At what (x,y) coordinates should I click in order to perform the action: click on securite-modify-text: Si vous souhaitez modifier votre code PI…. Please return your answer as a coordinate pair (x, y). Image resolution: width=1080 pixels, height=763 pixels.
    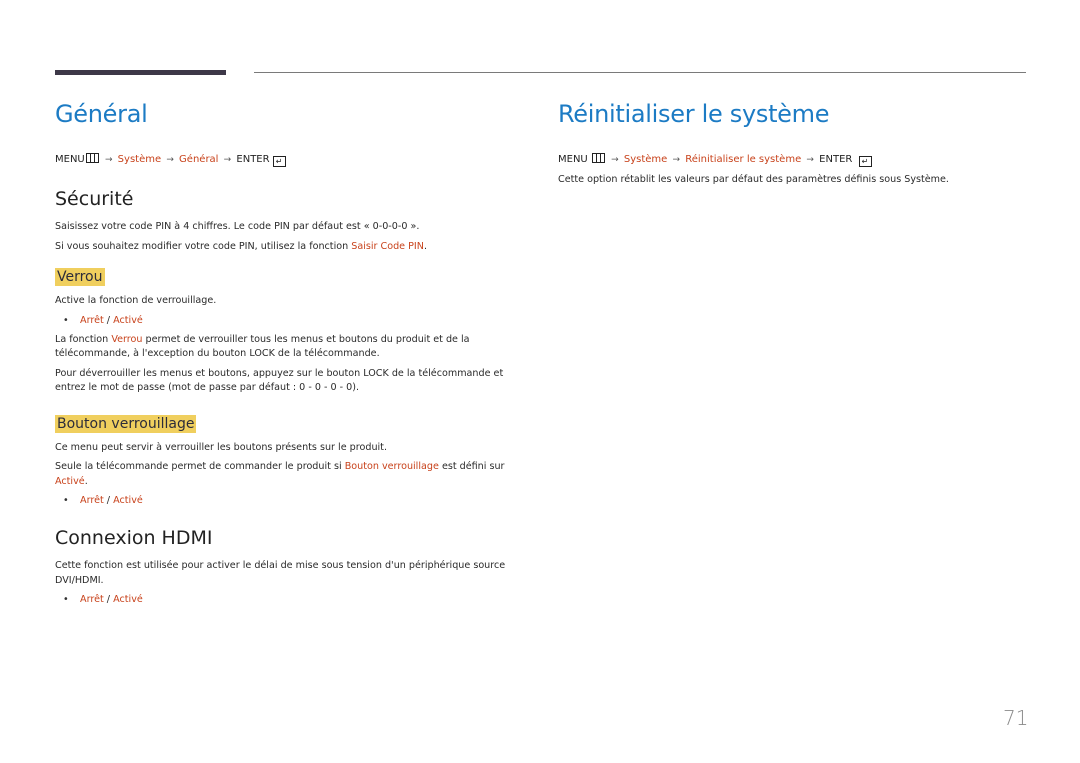
    Looking at the image, I should click on (290, 247).